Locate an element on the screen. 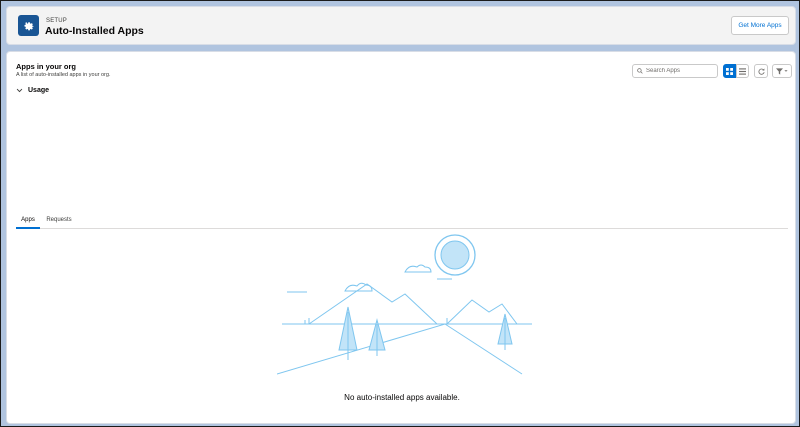  search-input-wrapper is located at coordinates (675, 71).